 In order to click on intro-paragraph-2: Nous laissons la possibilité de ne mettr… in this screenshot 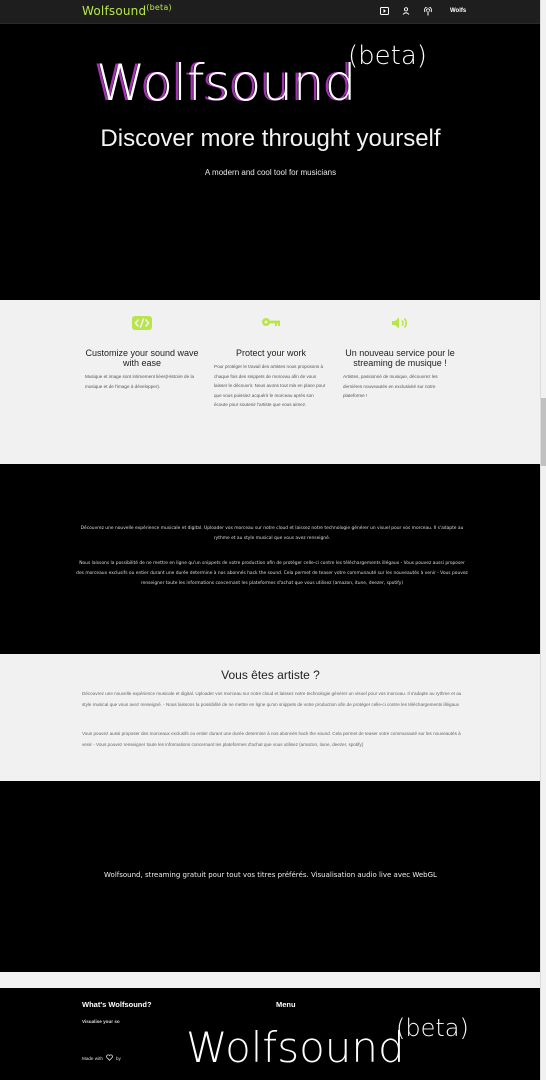, I will do `click(272, 573)`.